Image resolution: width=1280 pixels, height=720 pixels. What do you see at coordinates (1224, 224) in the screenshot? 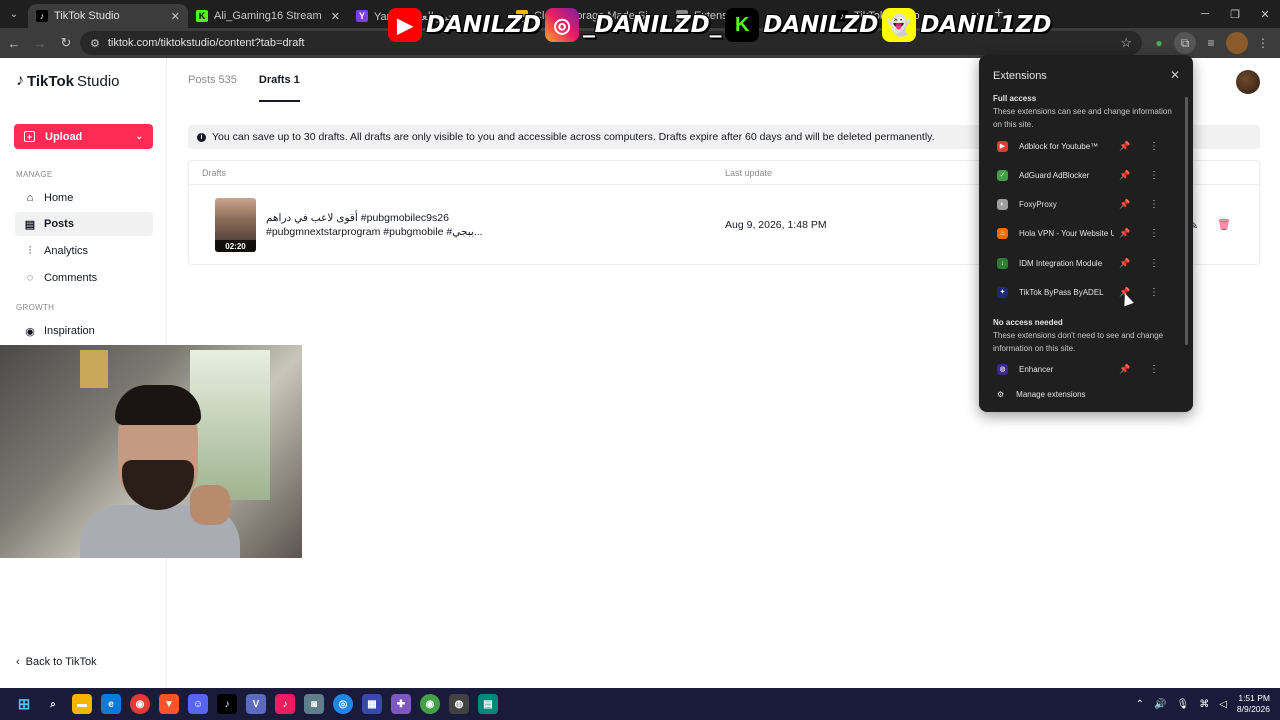
I see `delete-icon: 🗑` at bounding box center [1224, 224].